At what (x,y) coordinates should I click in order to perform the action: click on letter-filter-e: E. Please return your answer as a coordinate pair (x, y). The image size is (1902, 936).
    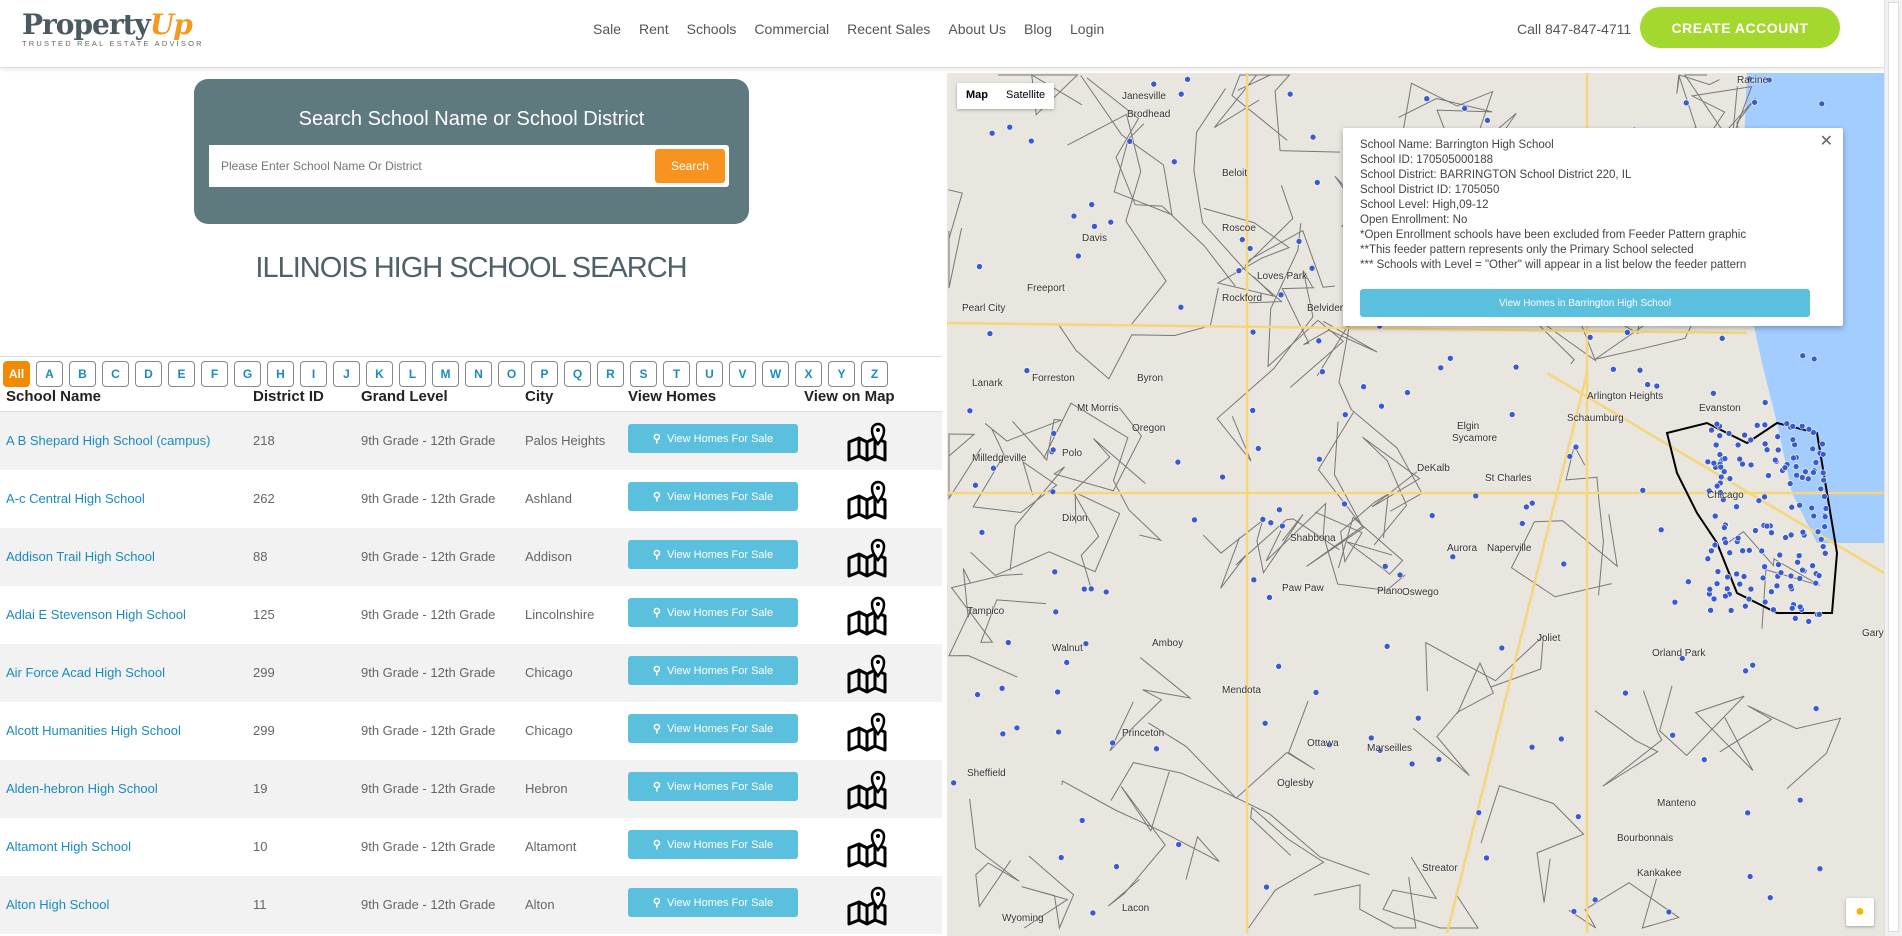
    Looking at the image, I should click on (181, 374).